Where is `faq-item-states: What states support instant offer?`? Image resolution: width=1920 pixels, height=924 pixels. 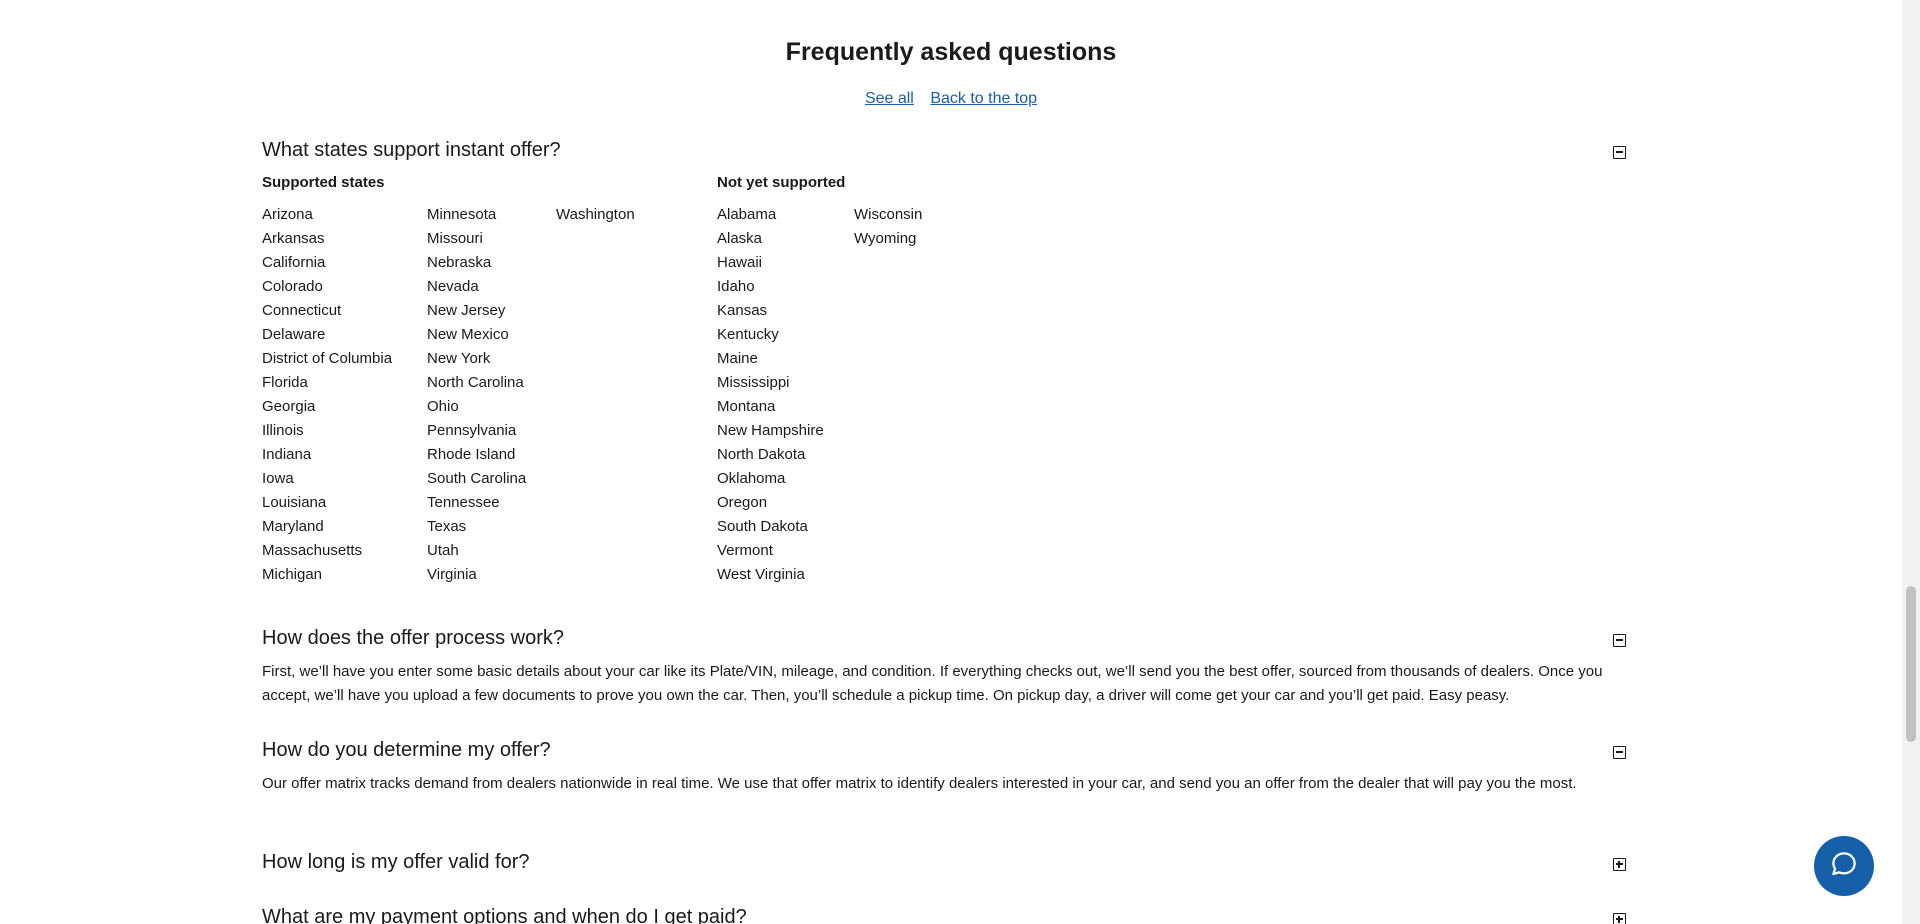 faq-item-states: What states support instant offer? is located at coordinates (949, 150).